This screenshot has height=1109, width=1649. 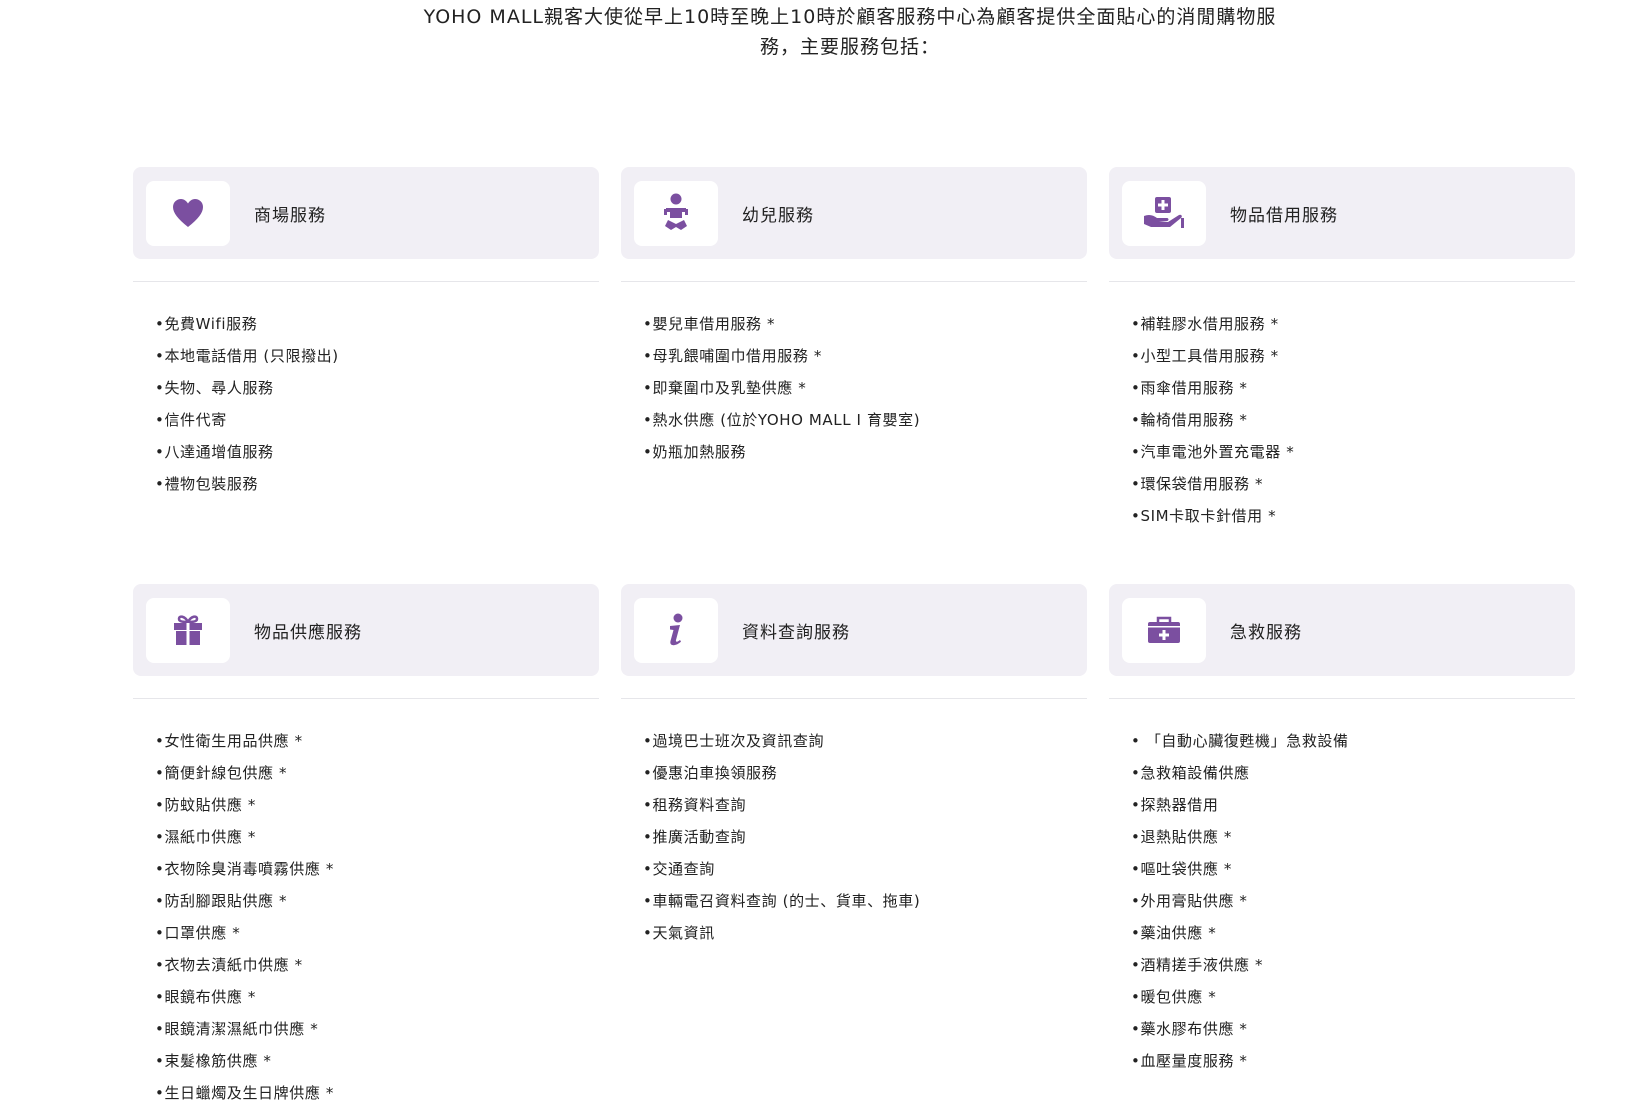 What do you see at coordinates (1353, 901) in the screenshot?
I see `list-item: 外用膏貼供應 *` at bounding box center [1353, 901].